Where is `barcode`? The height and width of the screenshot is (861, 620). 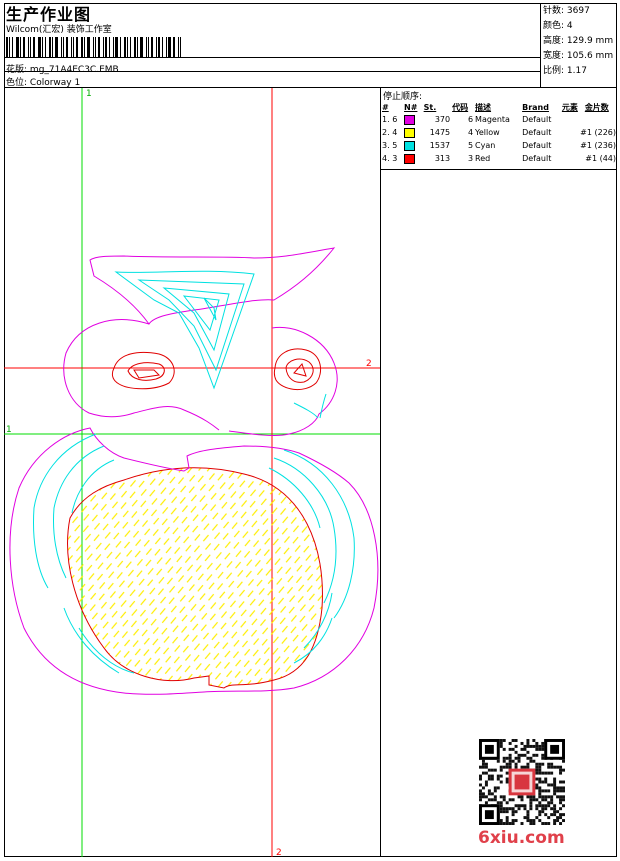 barcode is located at coordinates (96, 47).